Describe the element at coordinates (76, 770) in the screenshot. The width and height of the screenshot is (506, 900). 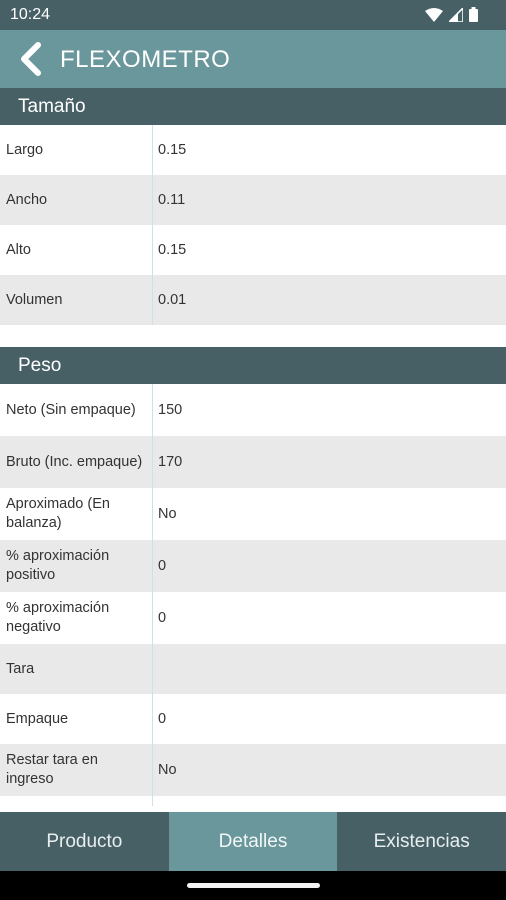
I see `row-label: Restar tara en ingreso` at that location.